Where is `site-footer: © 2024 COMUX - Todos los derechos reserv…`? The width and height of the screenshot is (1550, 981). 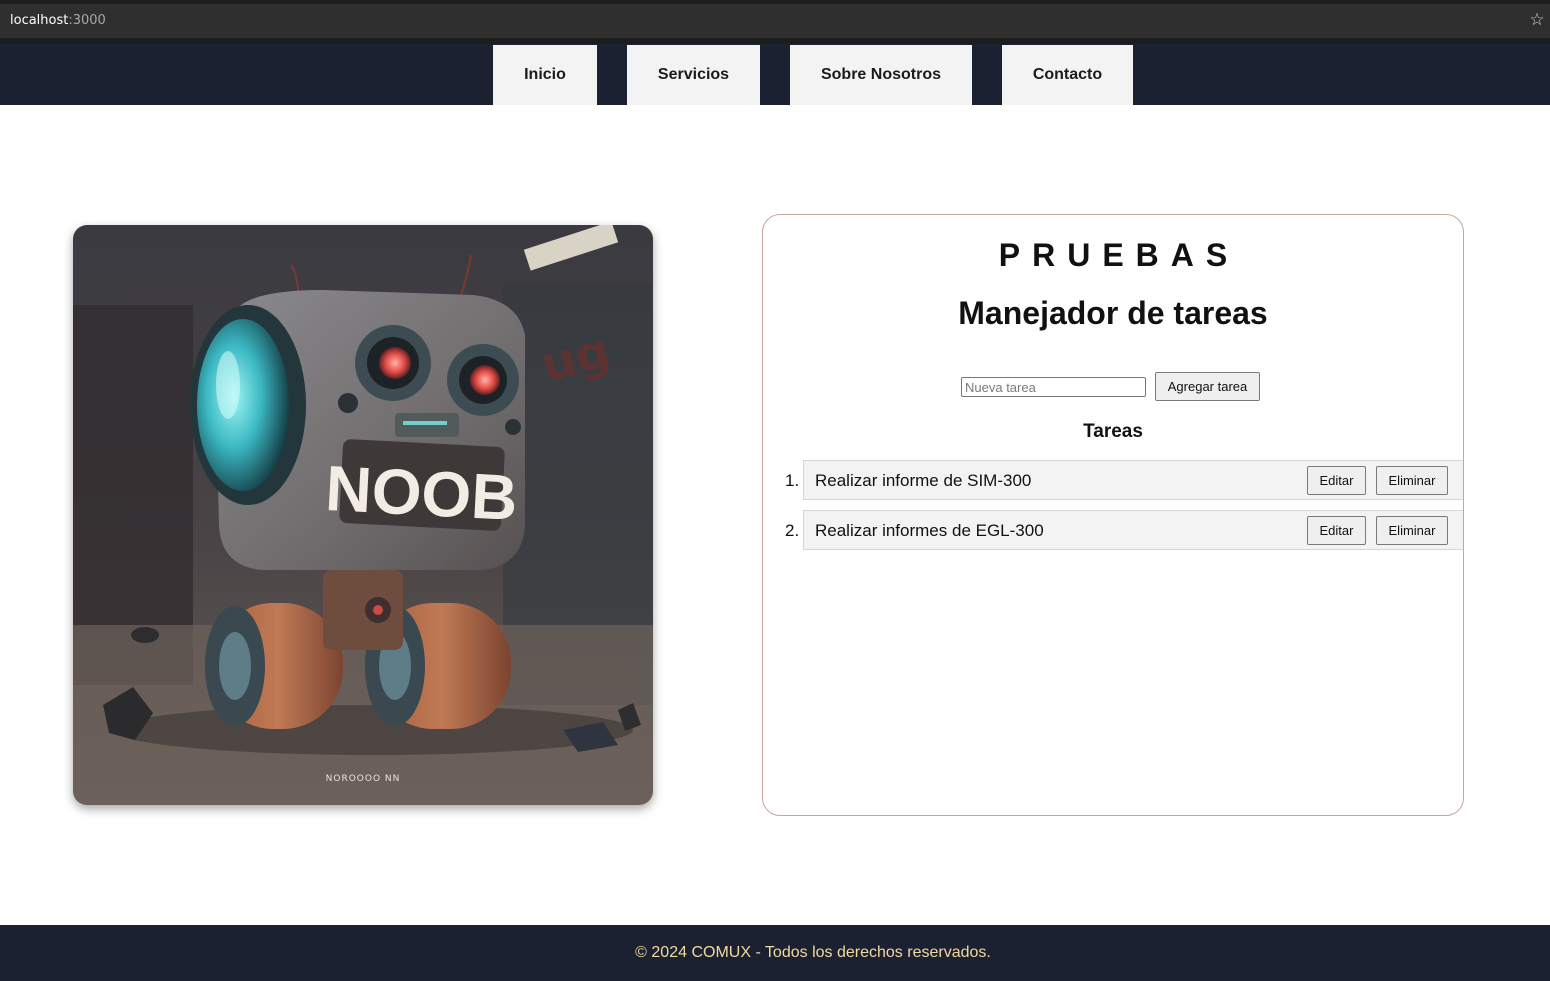
site-footer: © 2024 COMUX - Todos los derechos reserv… is located at coordinates (775, 953).